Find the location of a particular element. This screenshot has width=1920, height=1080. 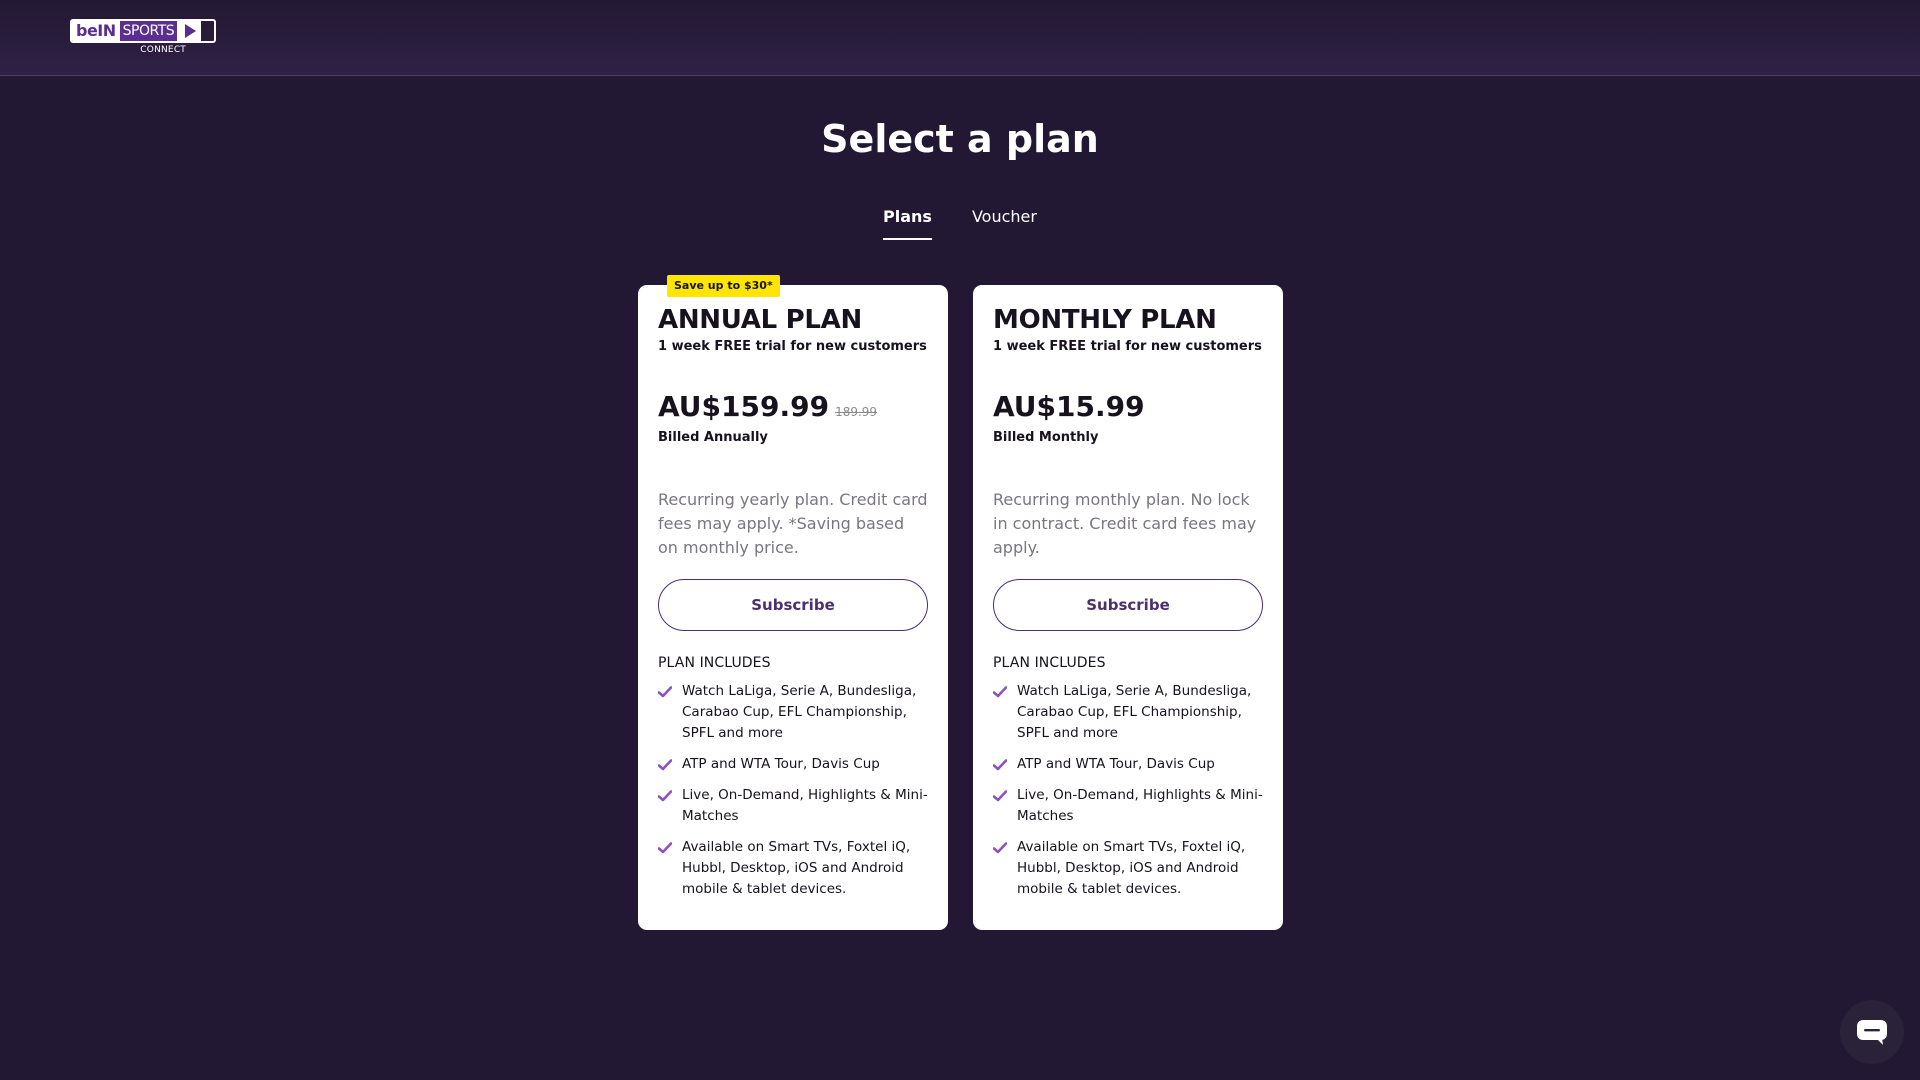

page-title: Select a plan is located at coordinates (960, 139).